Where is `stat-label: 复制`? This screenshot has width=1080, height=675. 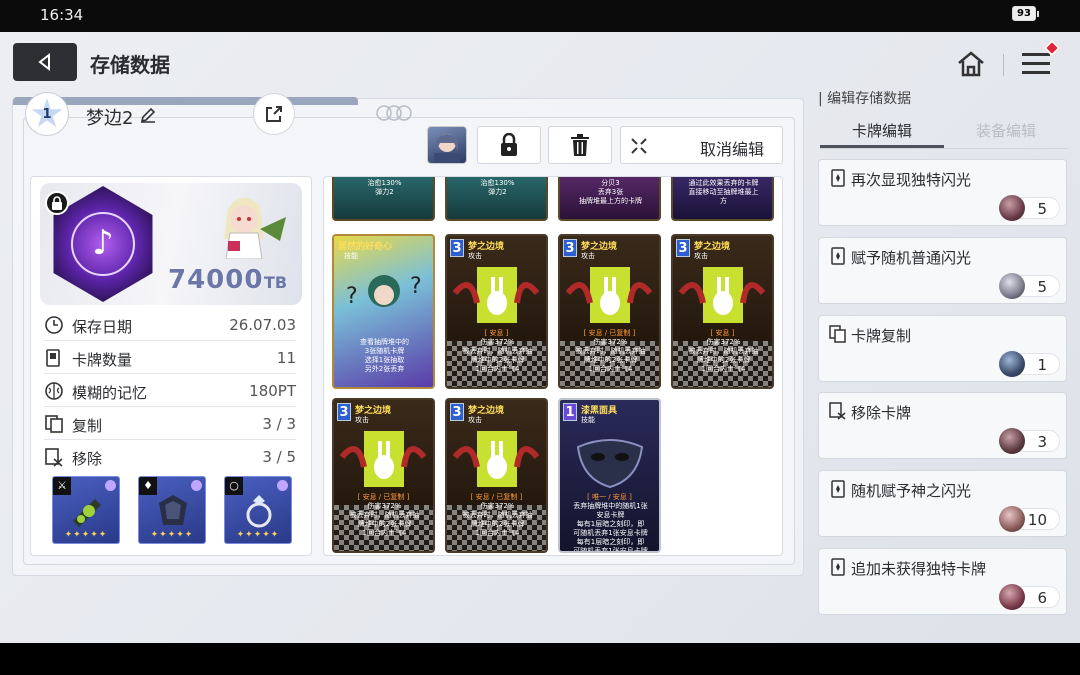 stat-label: 复制 is located at coordinates (87, 426).